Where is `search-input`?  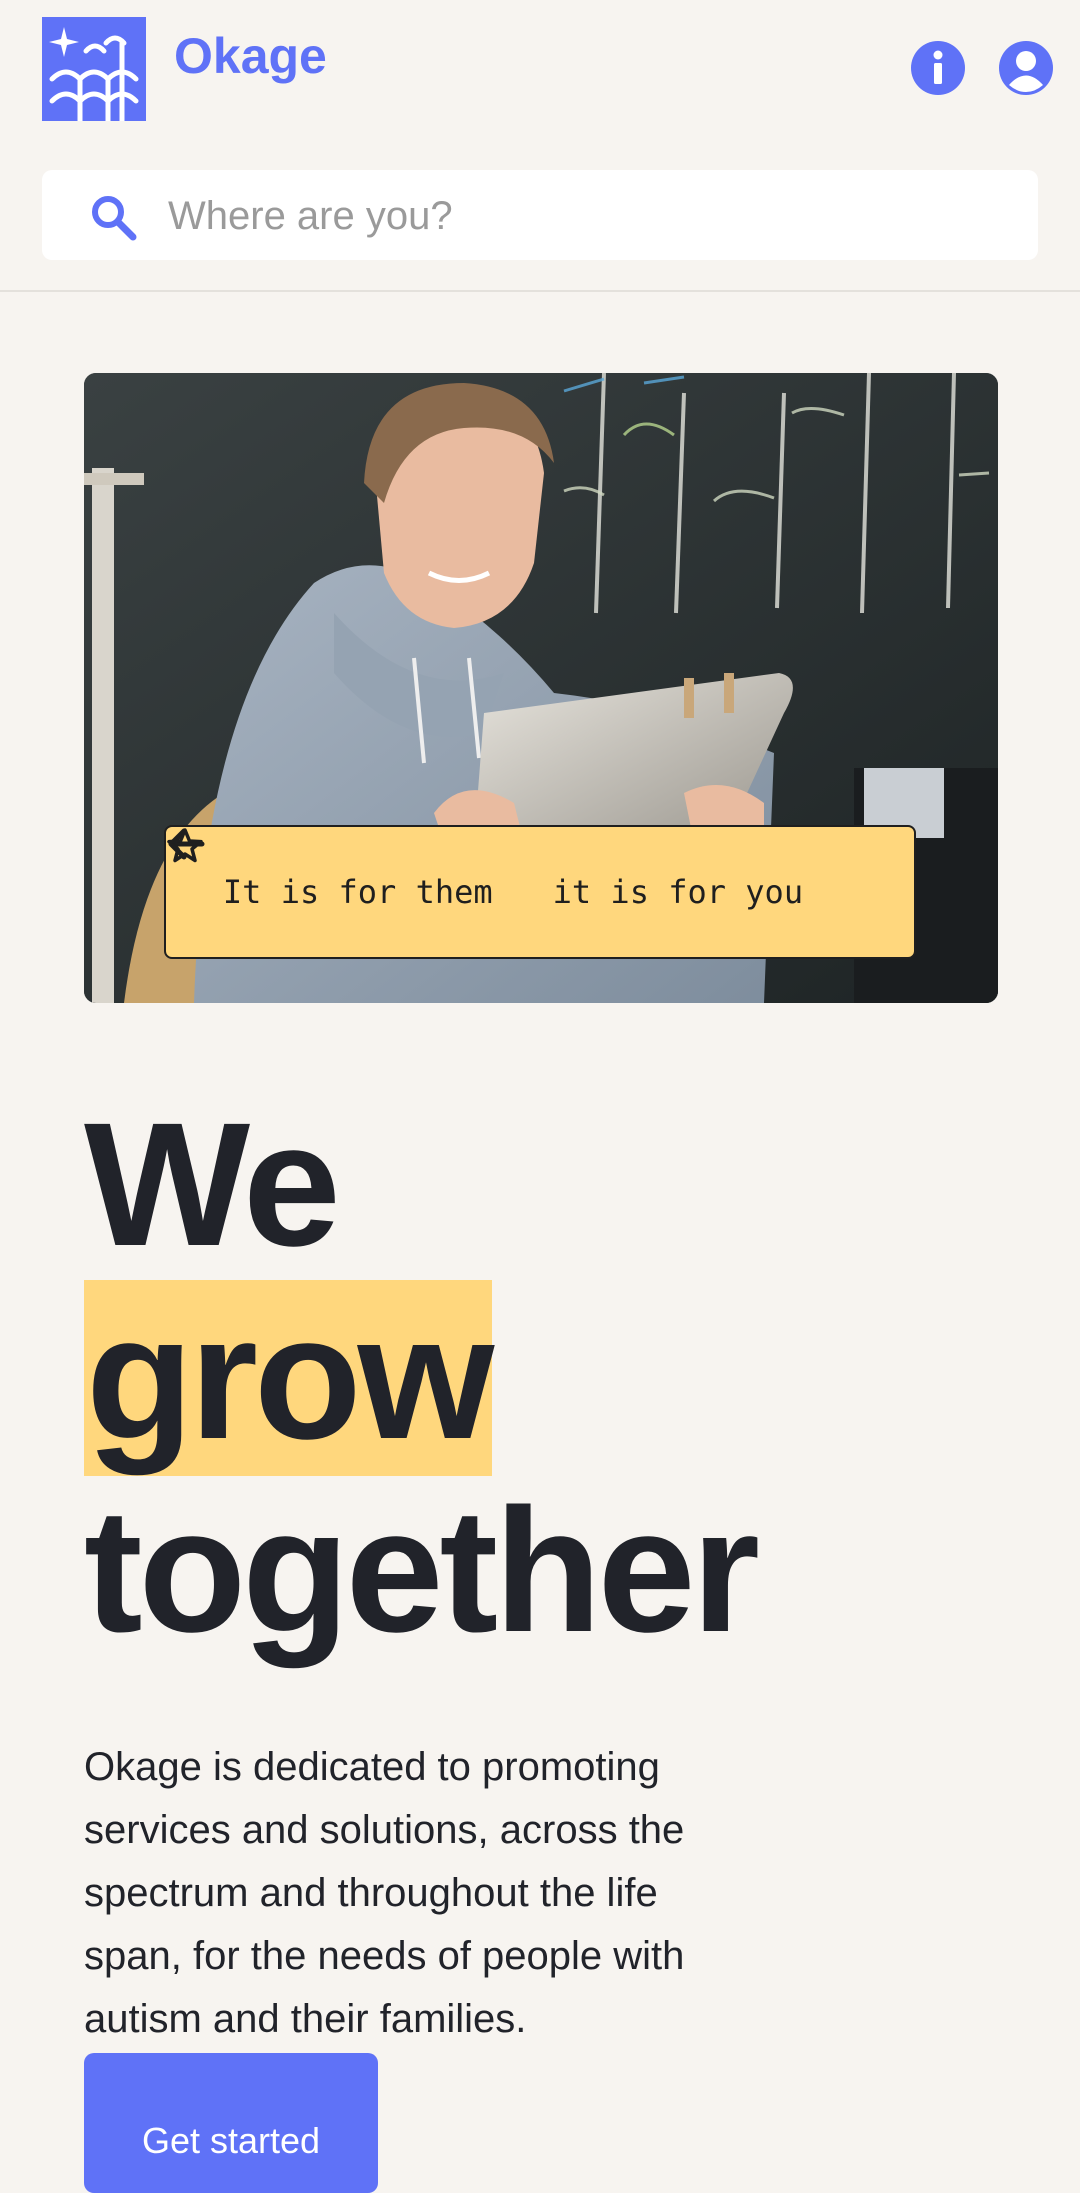 search-input is located at coordinates (588, 216).